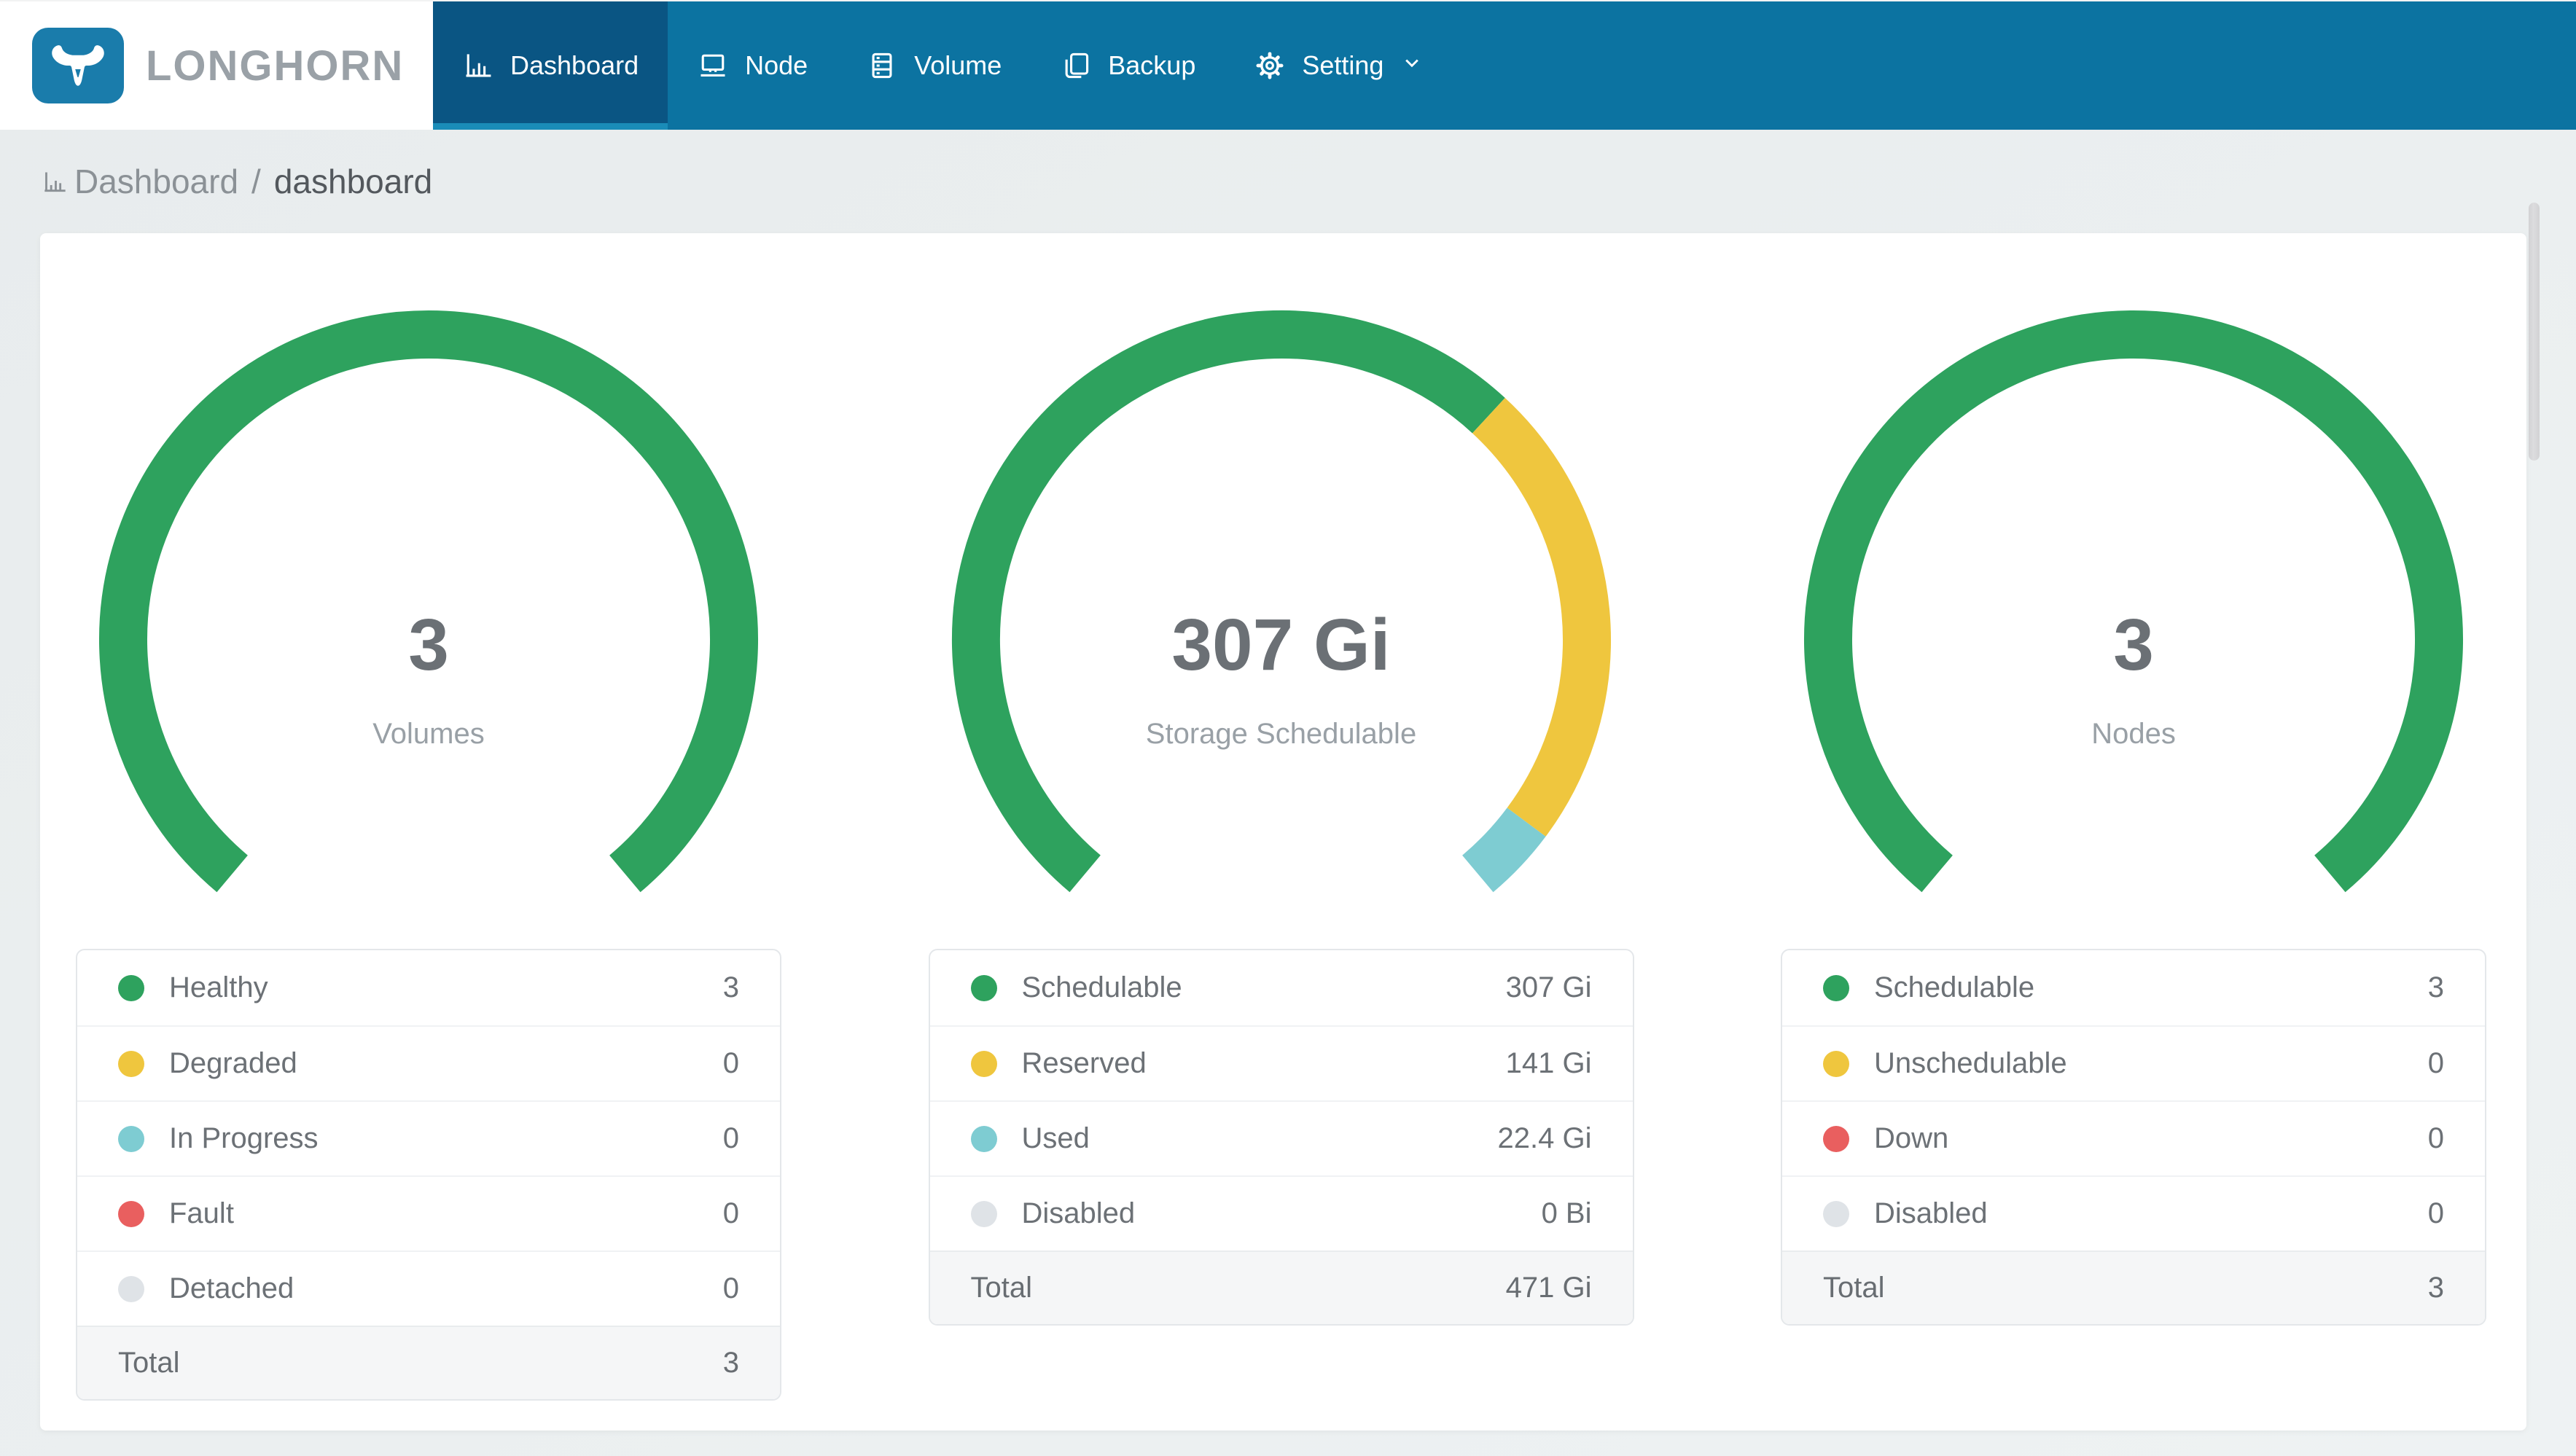 The image size is (2576, 1456). I want to click on gear-icon, so click(1270, 66).